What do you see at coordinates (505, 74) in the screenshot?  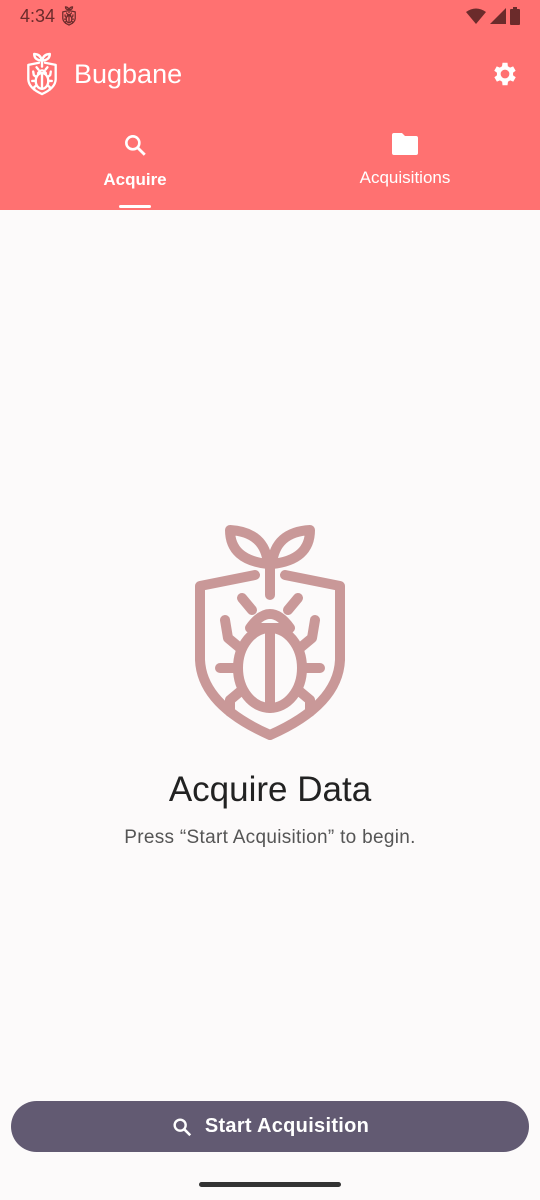 I see `gear-icon` at bounding box center [505, 74].